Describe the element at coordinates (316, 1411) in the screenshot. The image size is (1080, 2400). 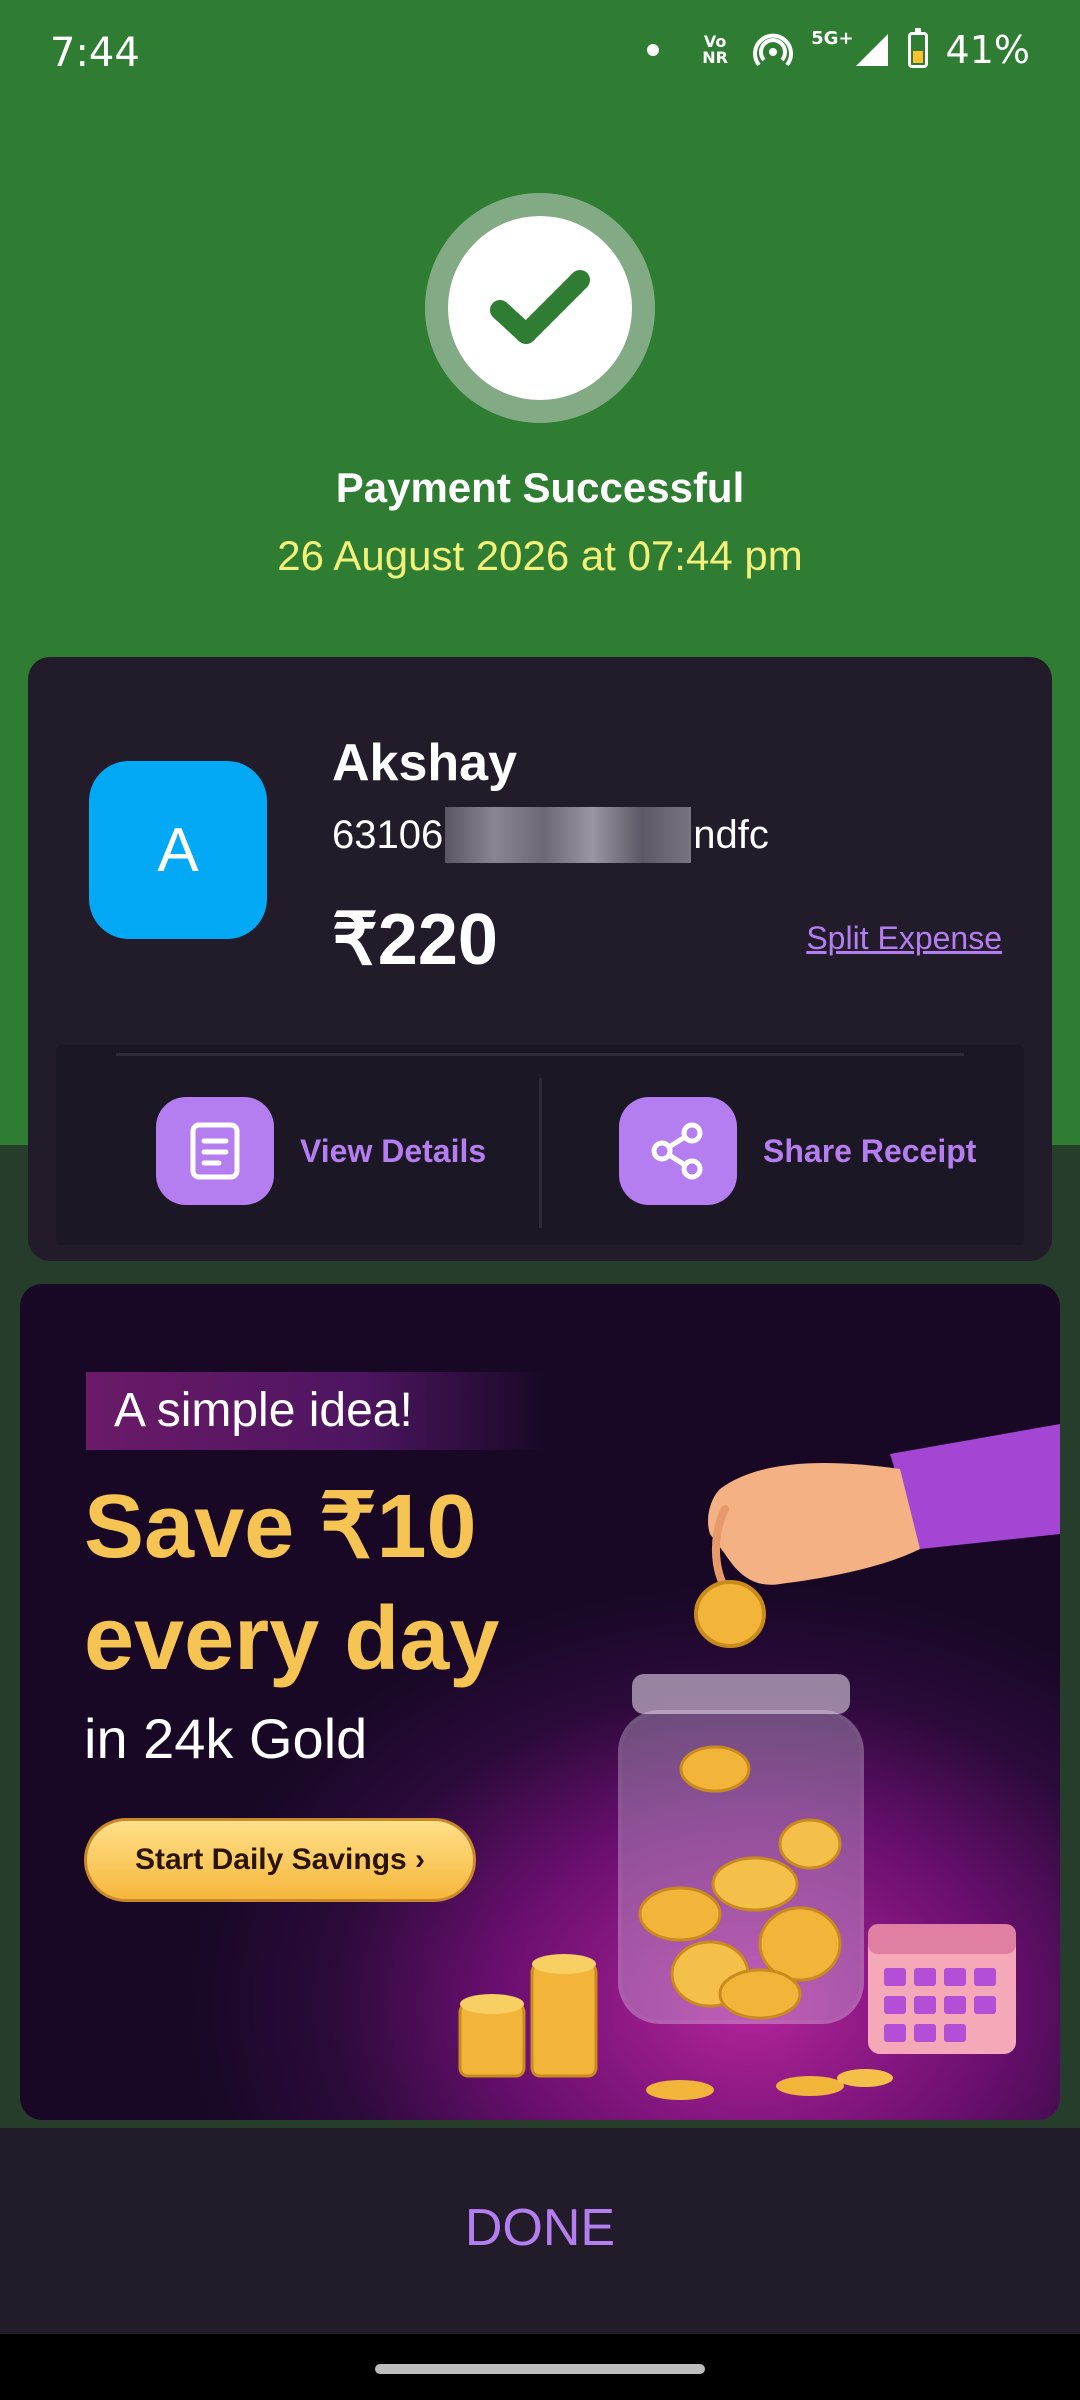
I see `banner-tagline: A simple idea!` at that location.